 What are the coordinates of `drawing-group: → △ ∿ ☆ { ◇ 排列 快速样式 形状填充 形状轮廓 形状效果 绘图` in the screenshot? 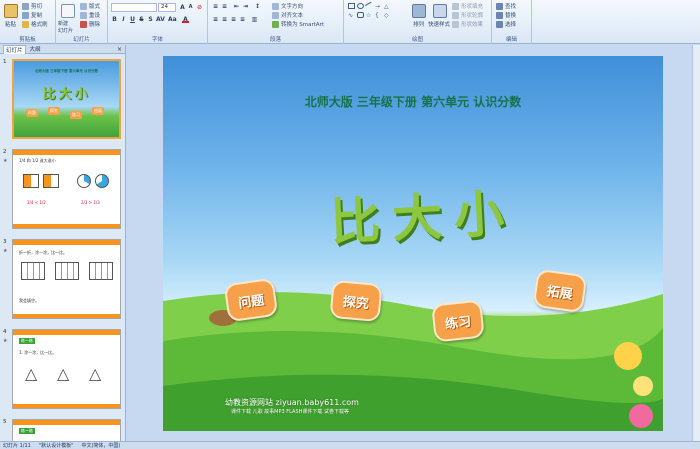 It's located at (418, 22).